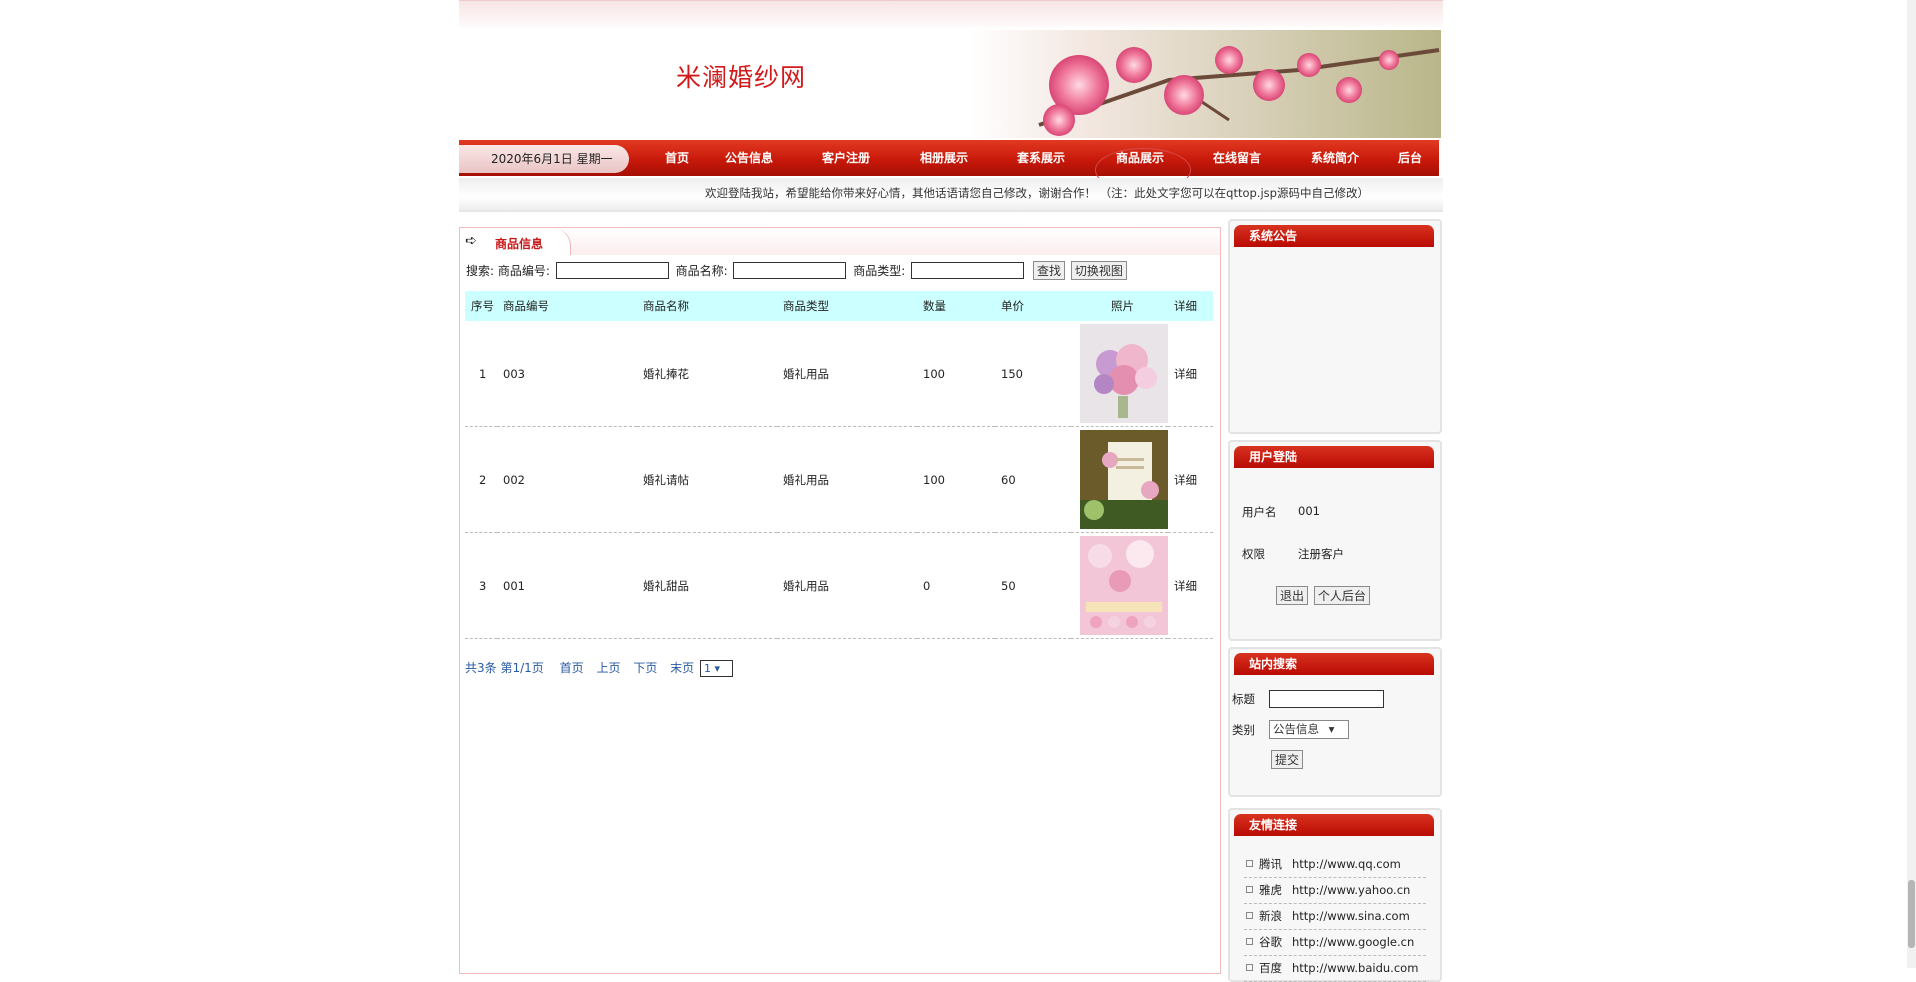  What do you see at coordinates (682, 668) in the screenshot?
I see `last-page-link: 末页` at bounding box center [682, 668].